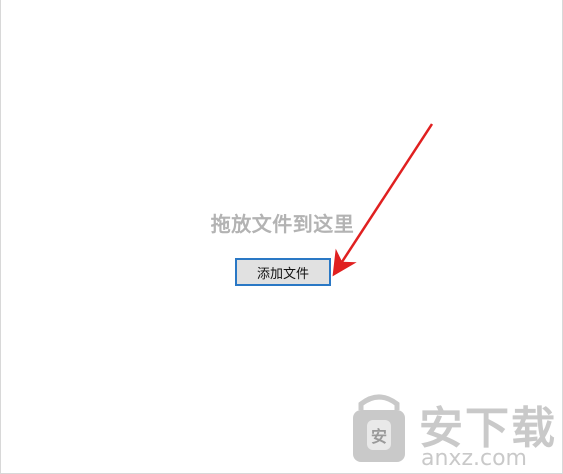 This screenshot has width=563, height=474. Describe the element at coordinates (282, 224) in the screenshot. I see `drop-hint-text: 拖放文件到这里` at that location.